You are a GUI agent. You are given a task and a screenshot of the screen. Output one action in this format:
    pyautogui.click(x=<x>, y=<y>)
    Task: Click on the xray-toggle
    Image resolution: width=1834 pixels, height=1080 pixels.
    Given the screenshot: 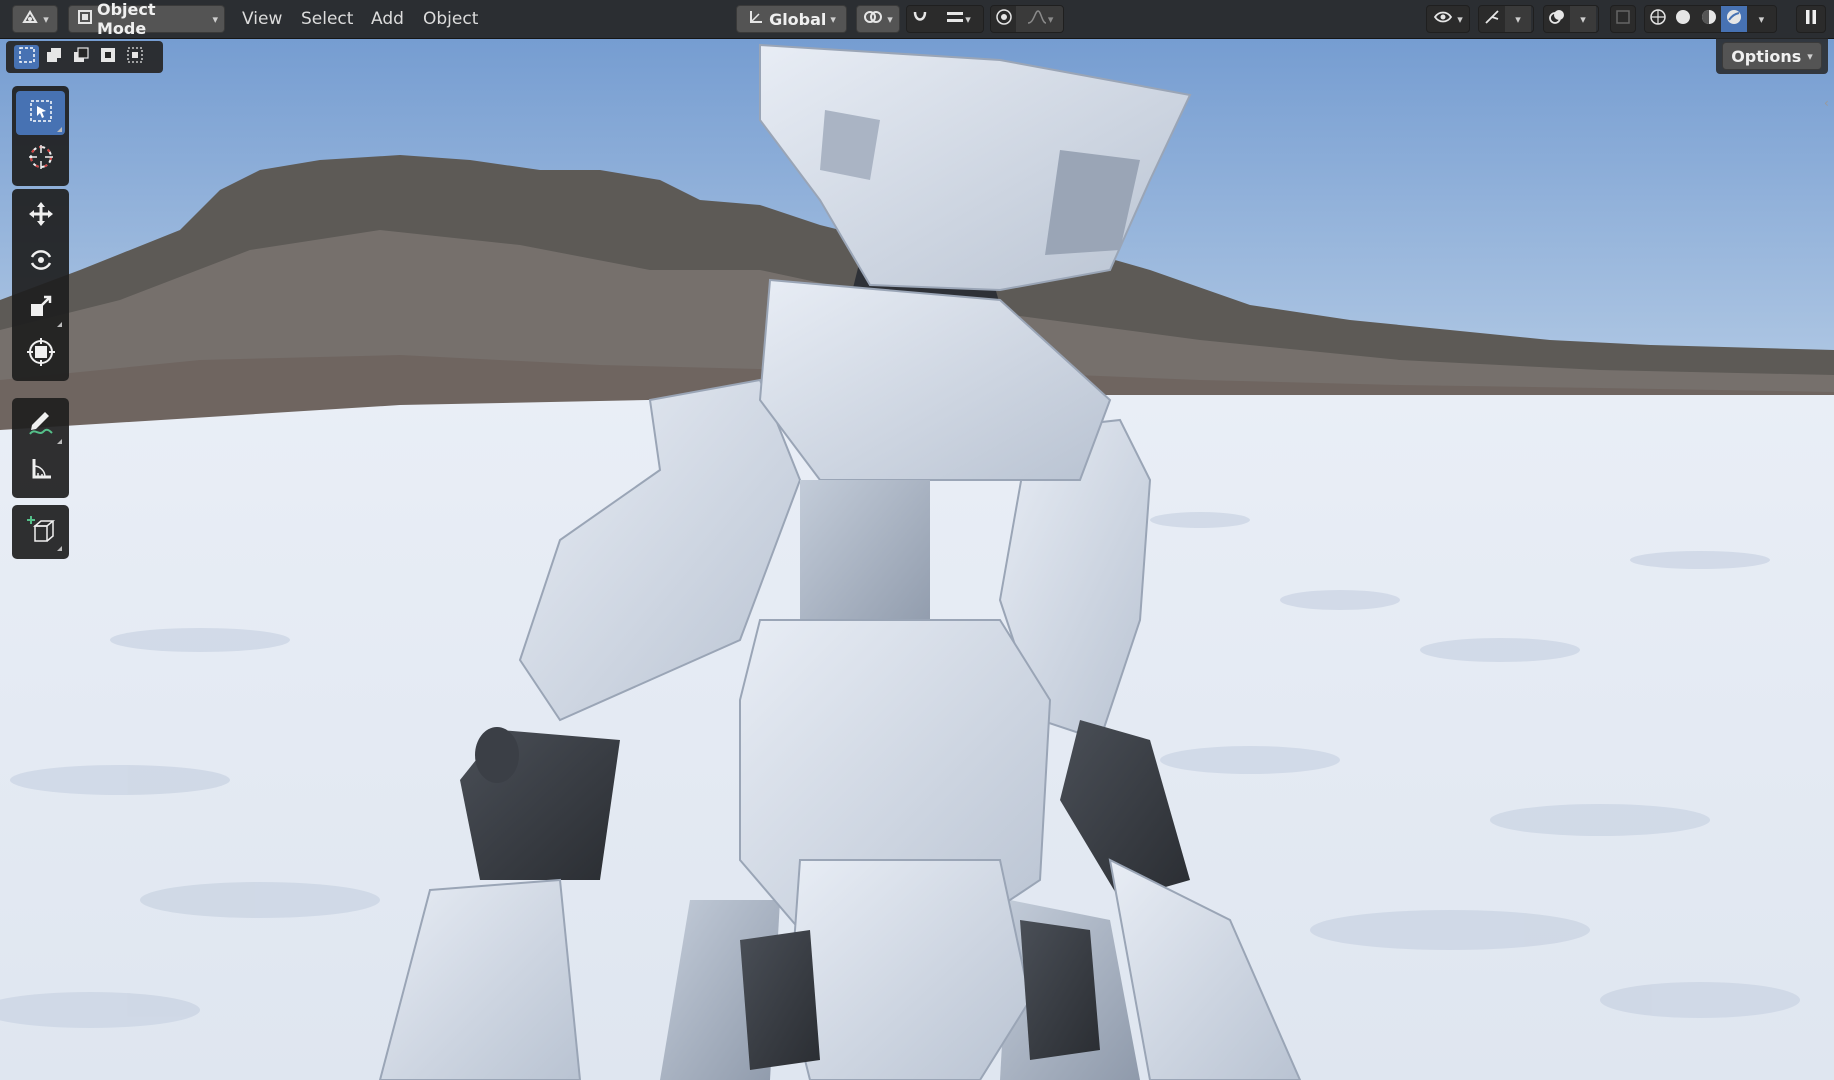 What is the action you would take?
    pyautogui.click(x=1623, y=19)
    